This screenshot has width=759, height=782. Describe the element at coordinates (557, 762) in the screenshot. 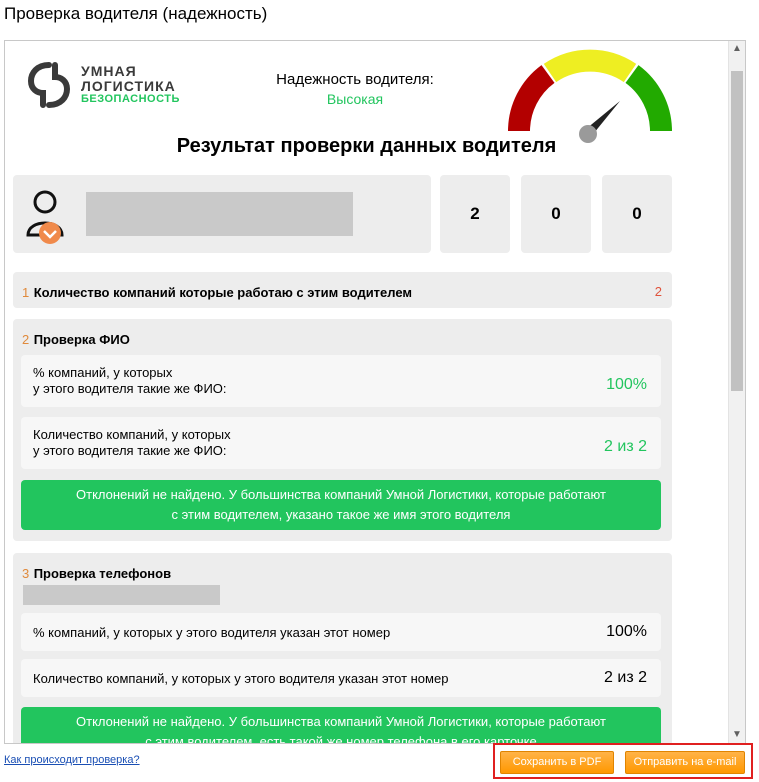

I see `save-pdf-button: Сохранить в PDF` at that location.